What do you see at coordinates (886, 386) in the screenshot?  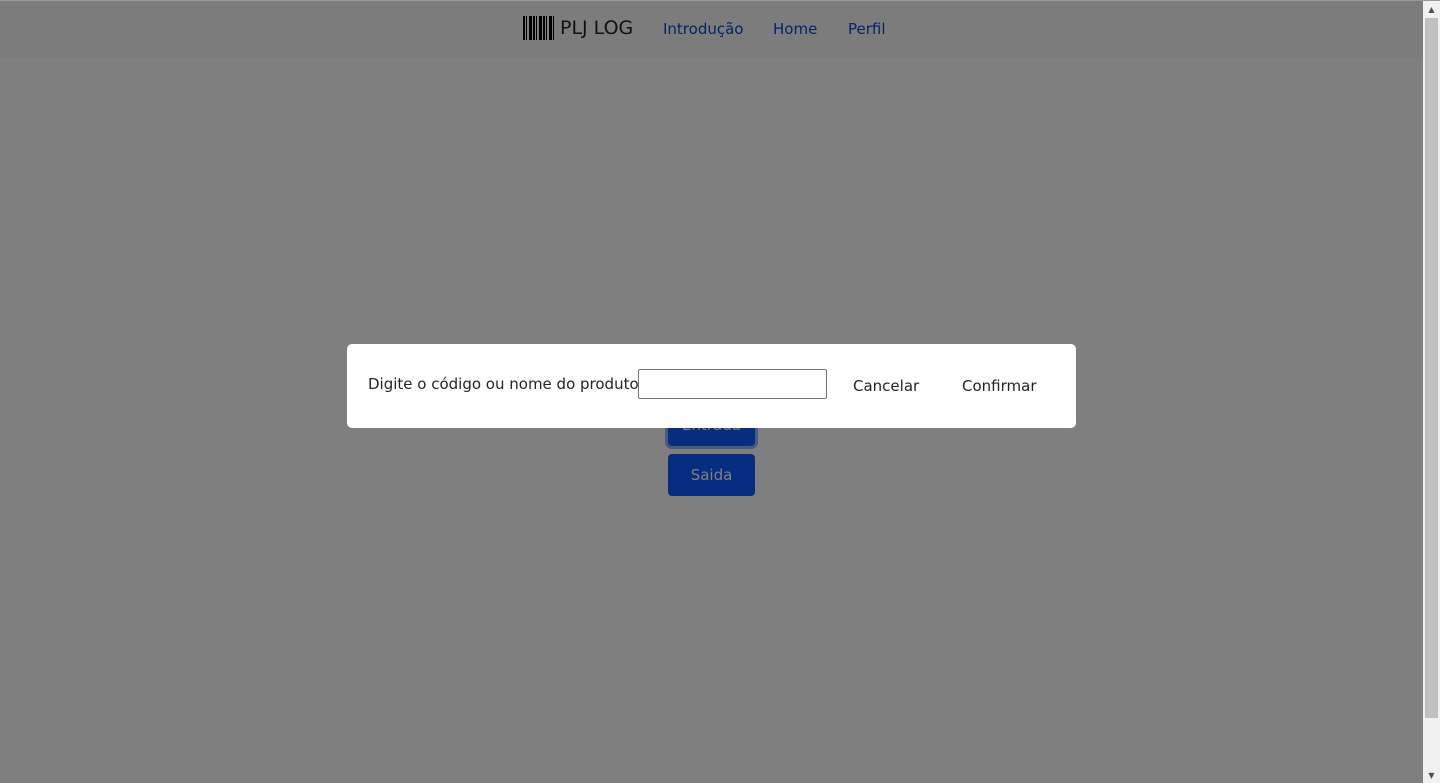 I see `cancel-button: Cancelar` at bounding box center [886, 386].